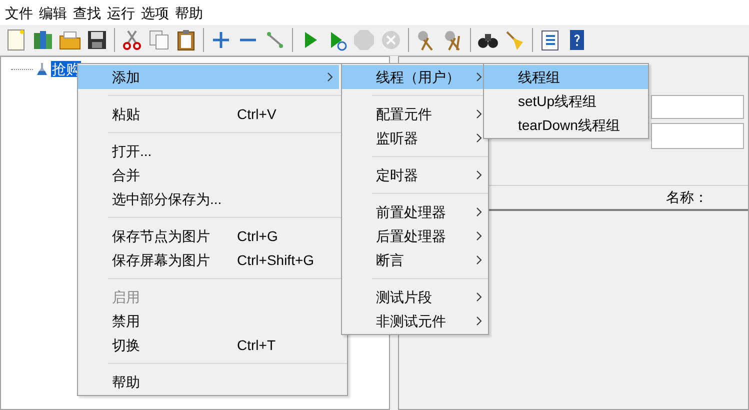 The height and width of the screenshot is (410, 749). Describe the element at coordinates (208, 321) in the screenshot. I see `menu-item: 禁用` at that location.